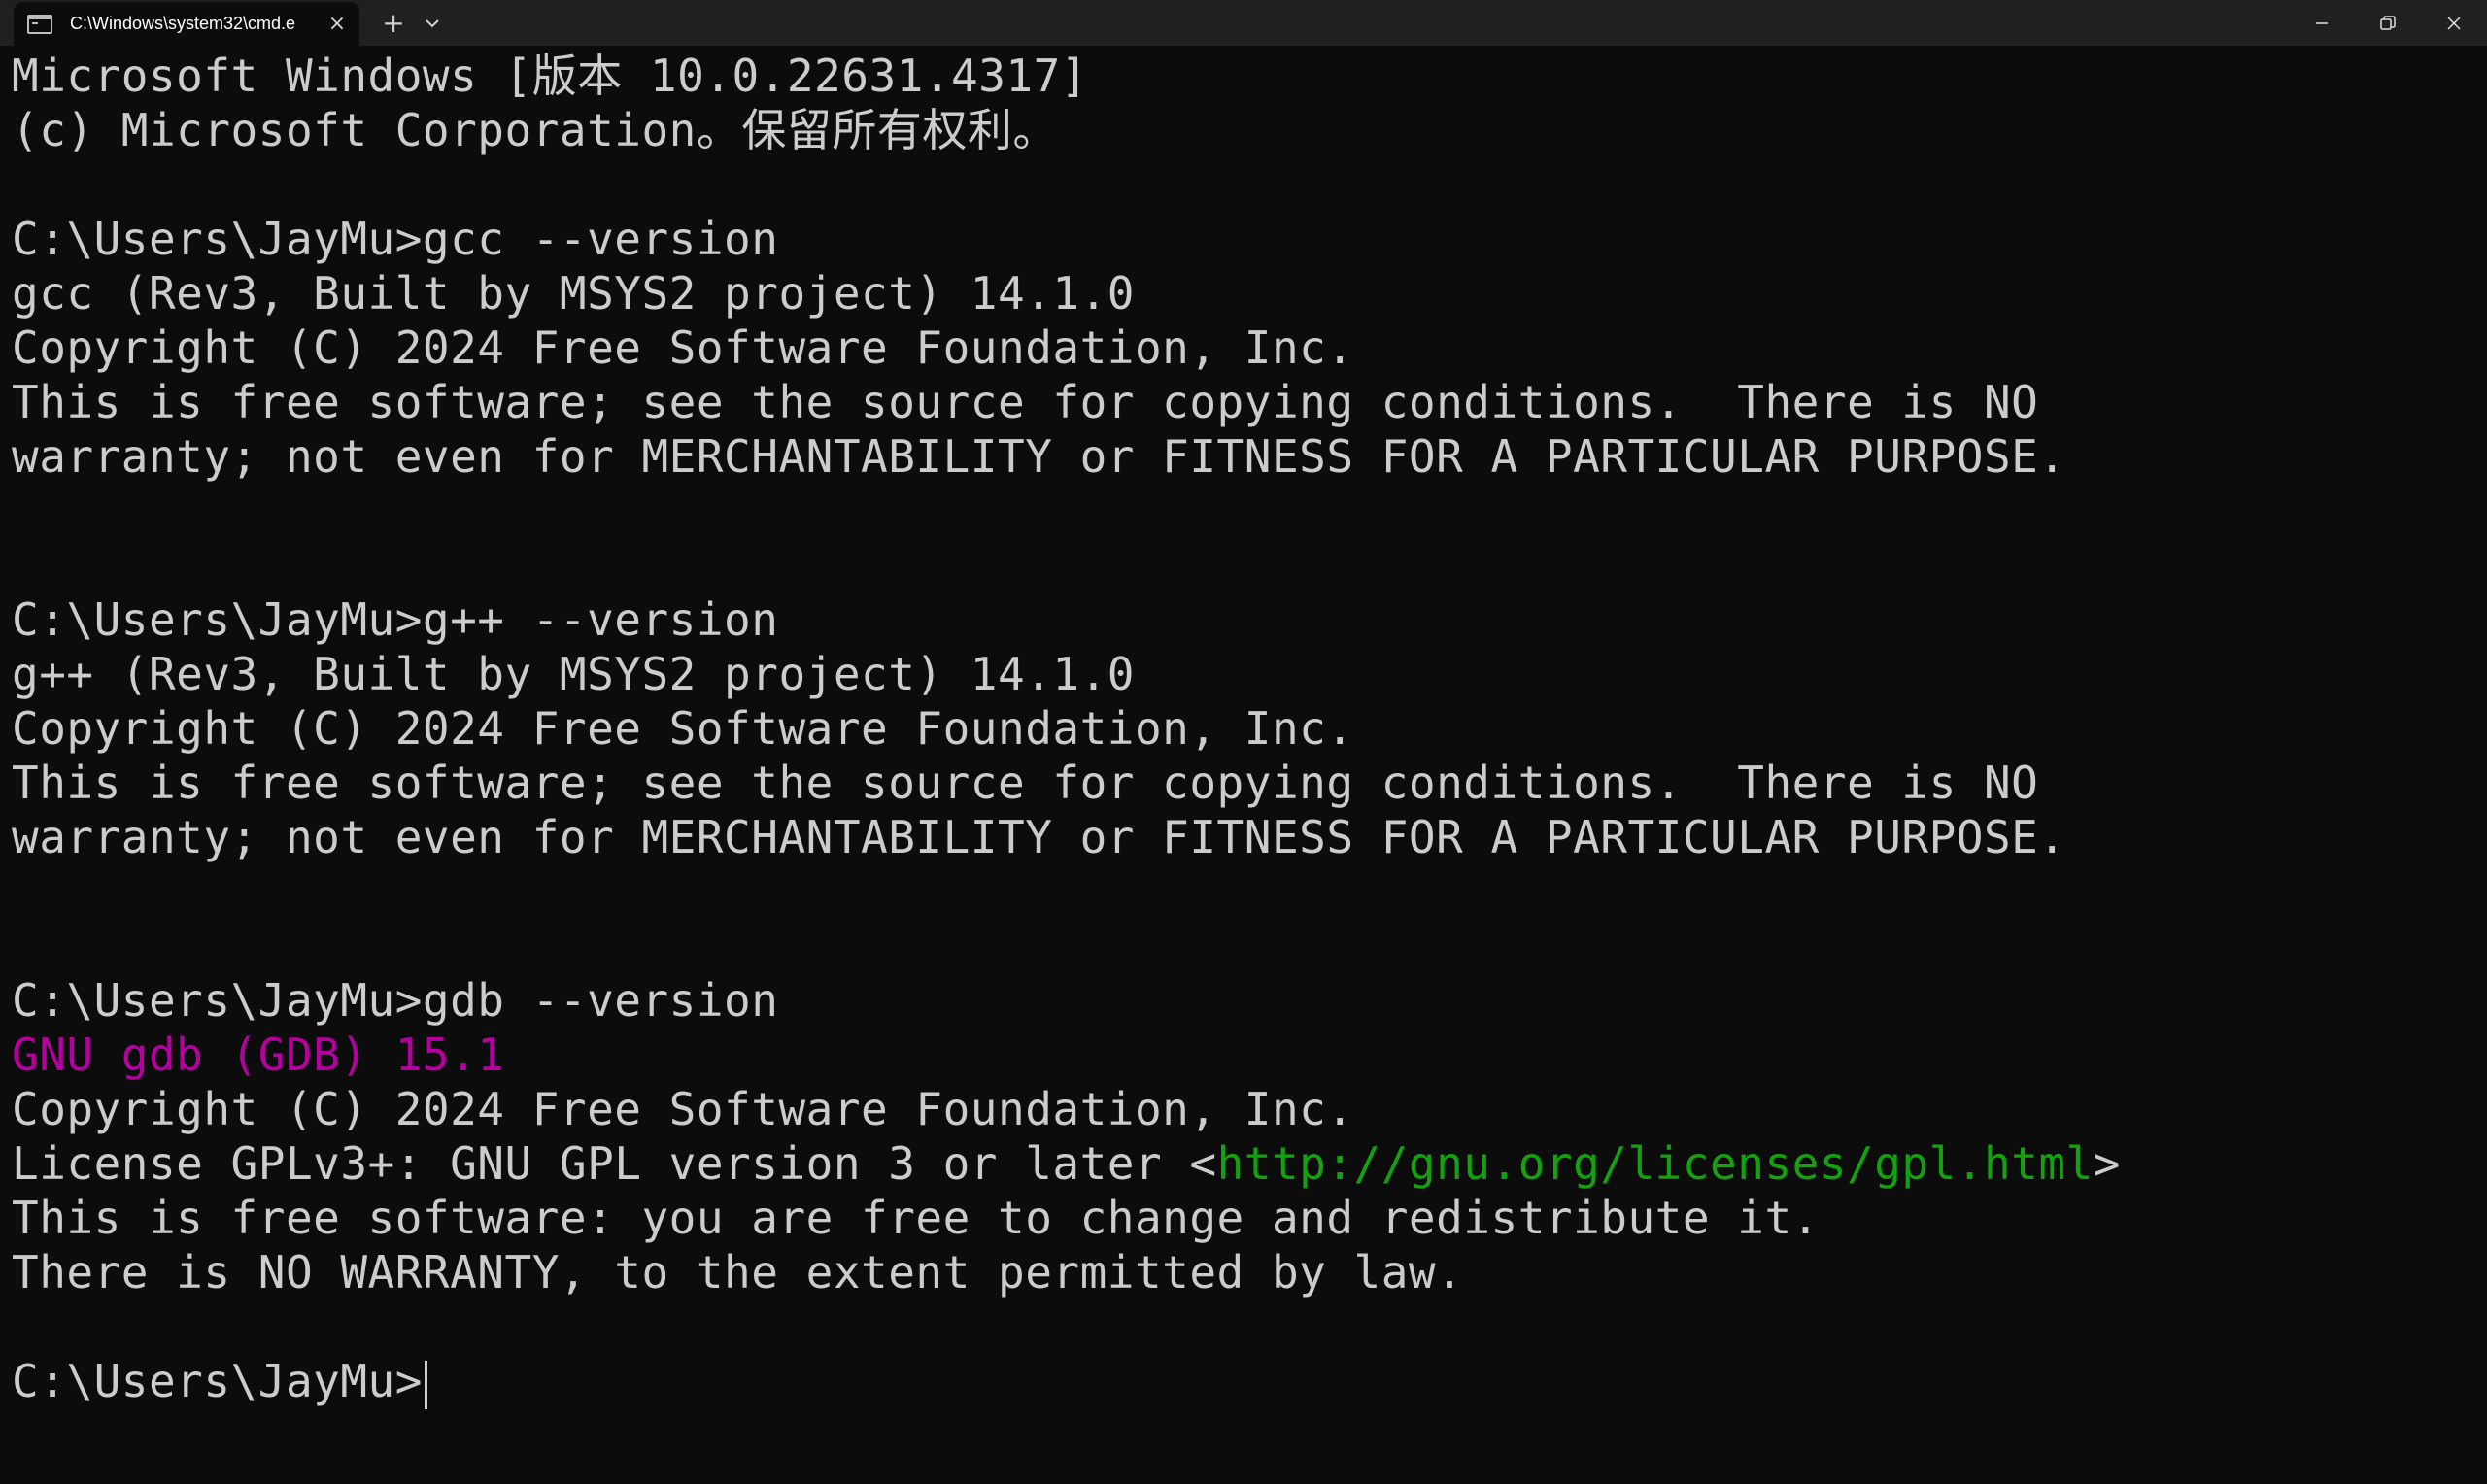  What do you see at coordinates (2322, 23) in the screenshot?
I see `minimize-icon` at bounding box center [2322, 23].